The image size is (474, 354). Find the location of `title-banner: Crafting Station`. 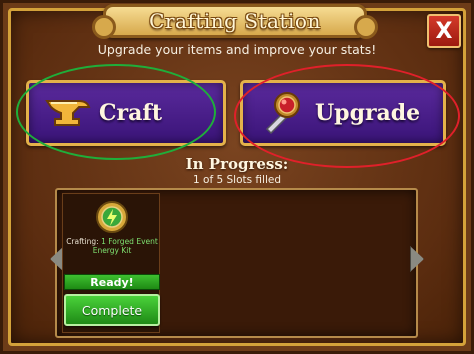

title-banner: Crafting Station is located at coordinates (235, 21).